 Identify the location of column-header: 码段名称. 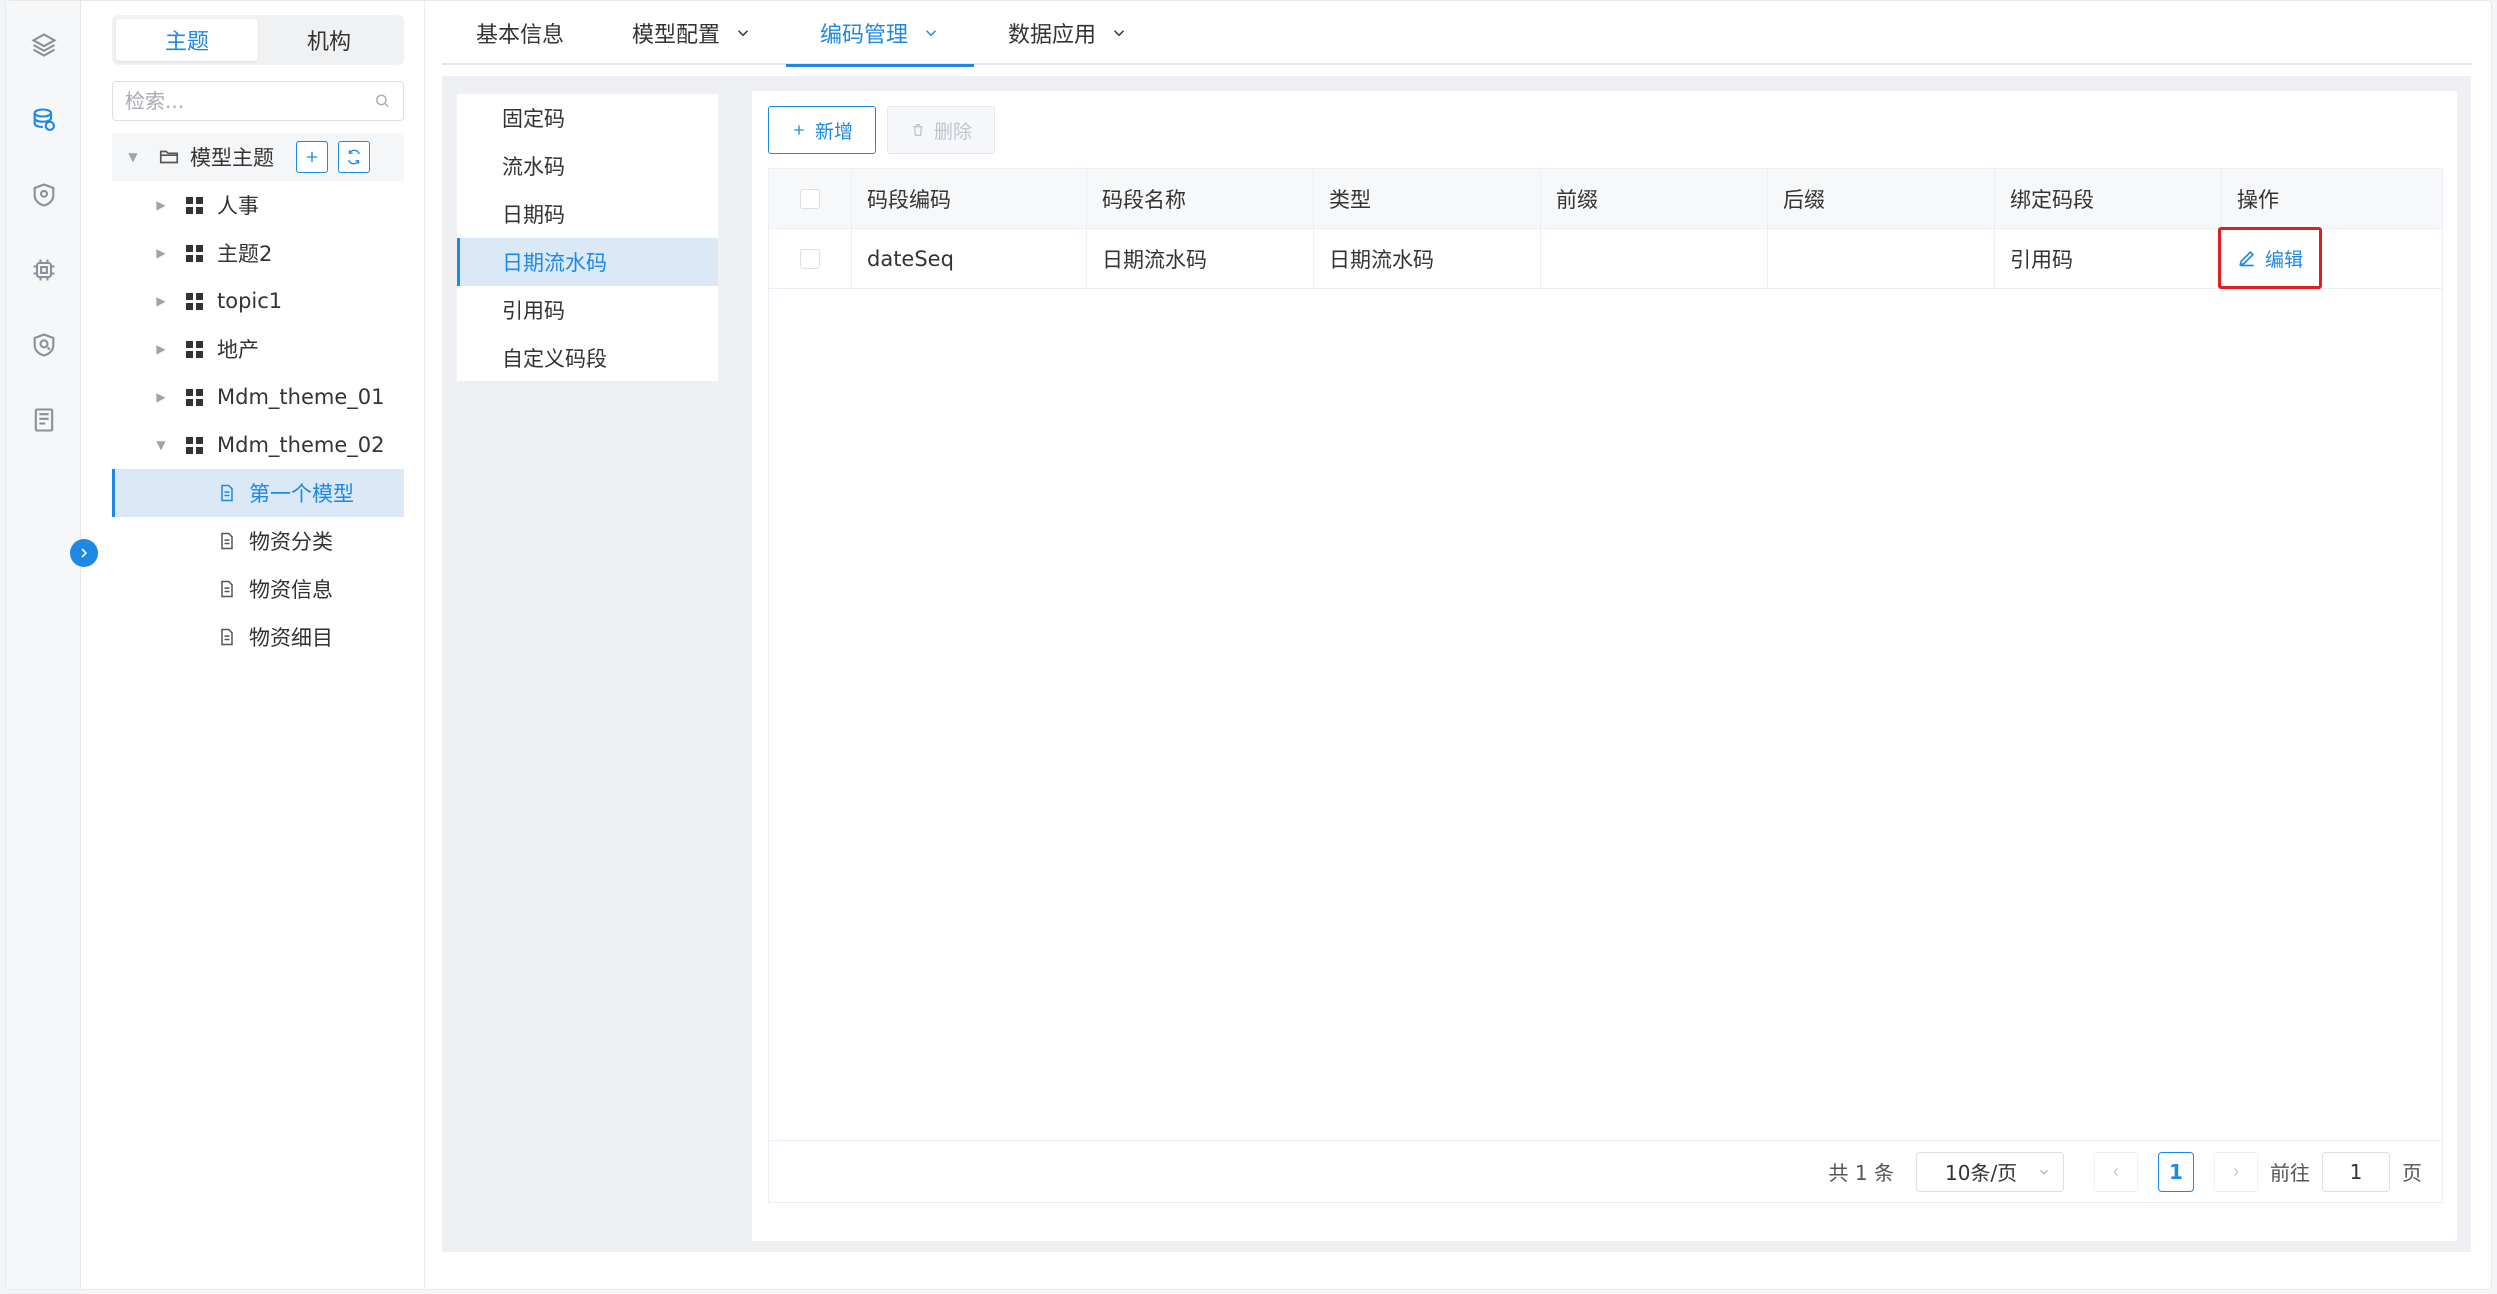
(1200, 198).